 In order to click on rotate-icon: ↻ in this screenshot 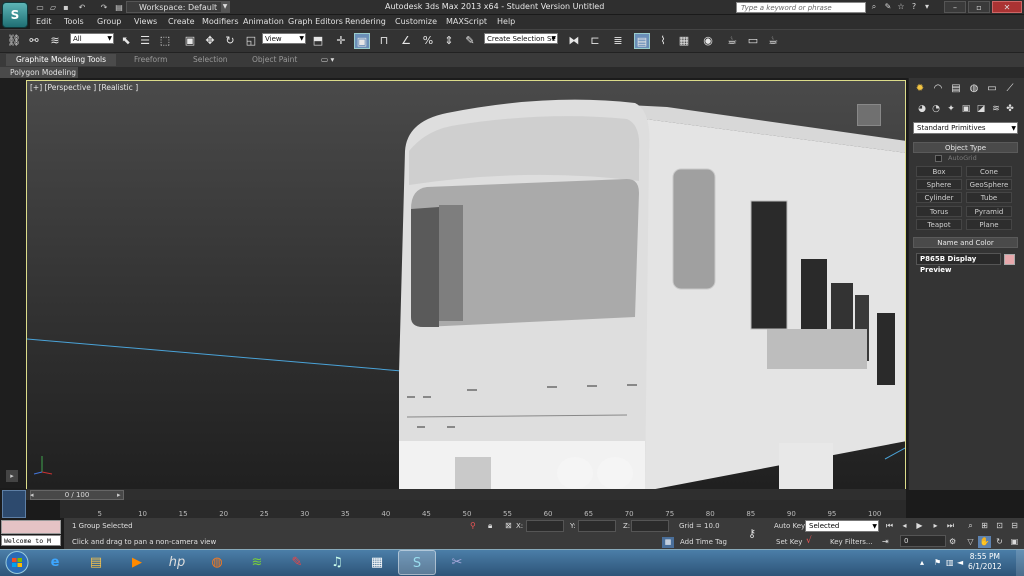, I will do `click(230, 41)`.